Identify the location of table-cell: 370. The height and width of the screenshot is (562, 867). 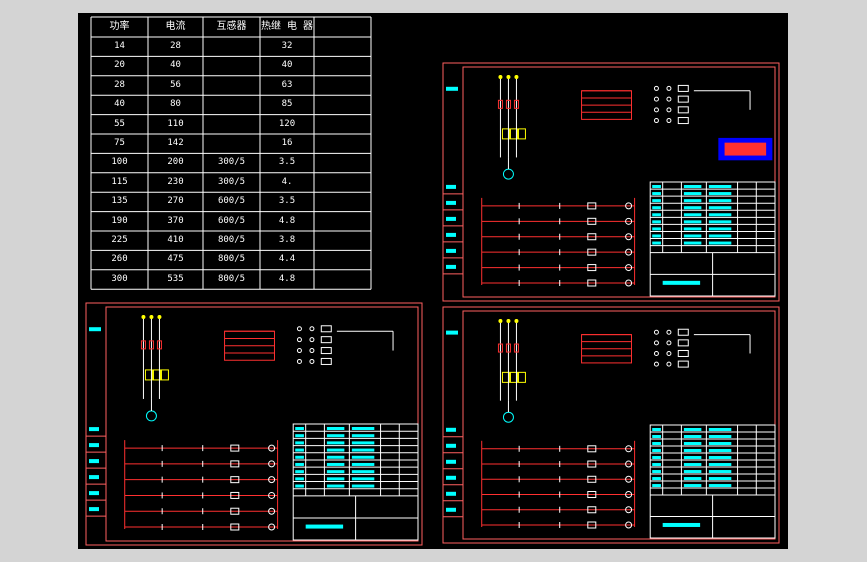
(175, 220).